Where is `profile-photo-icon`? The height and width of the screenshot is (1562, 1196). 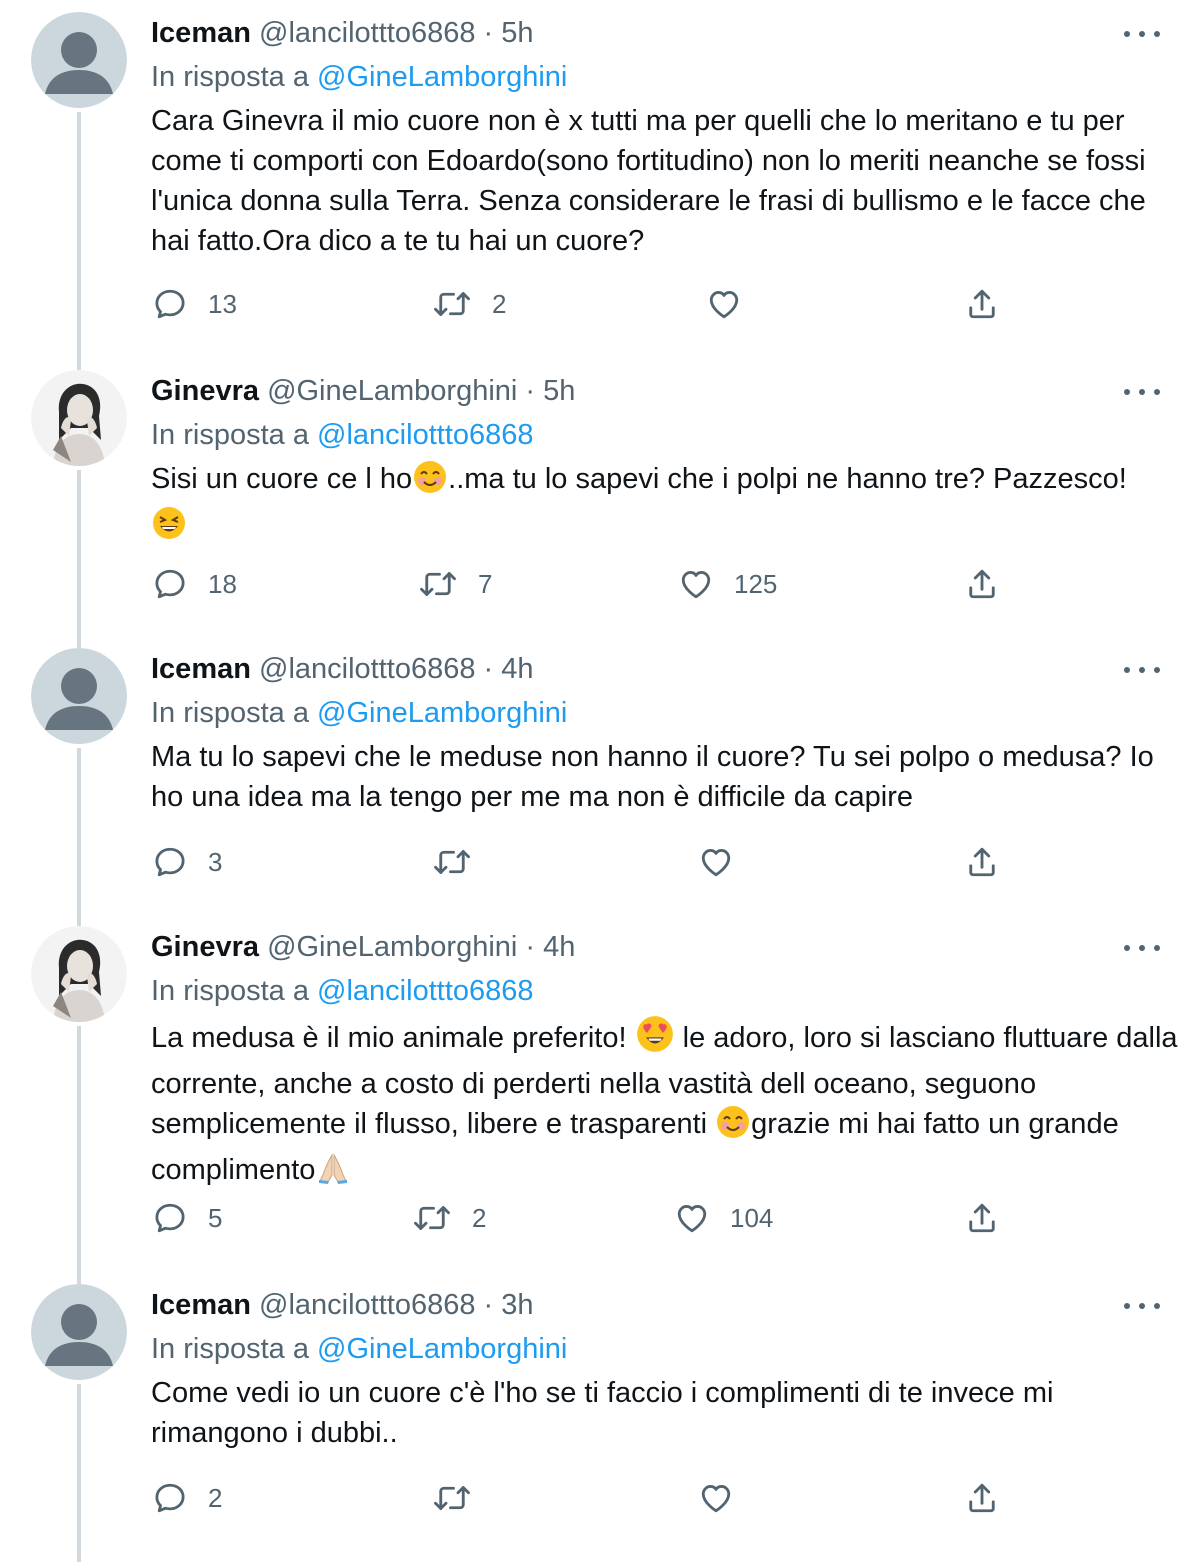
profile-photo-icon is located at coordinates (79, 974).